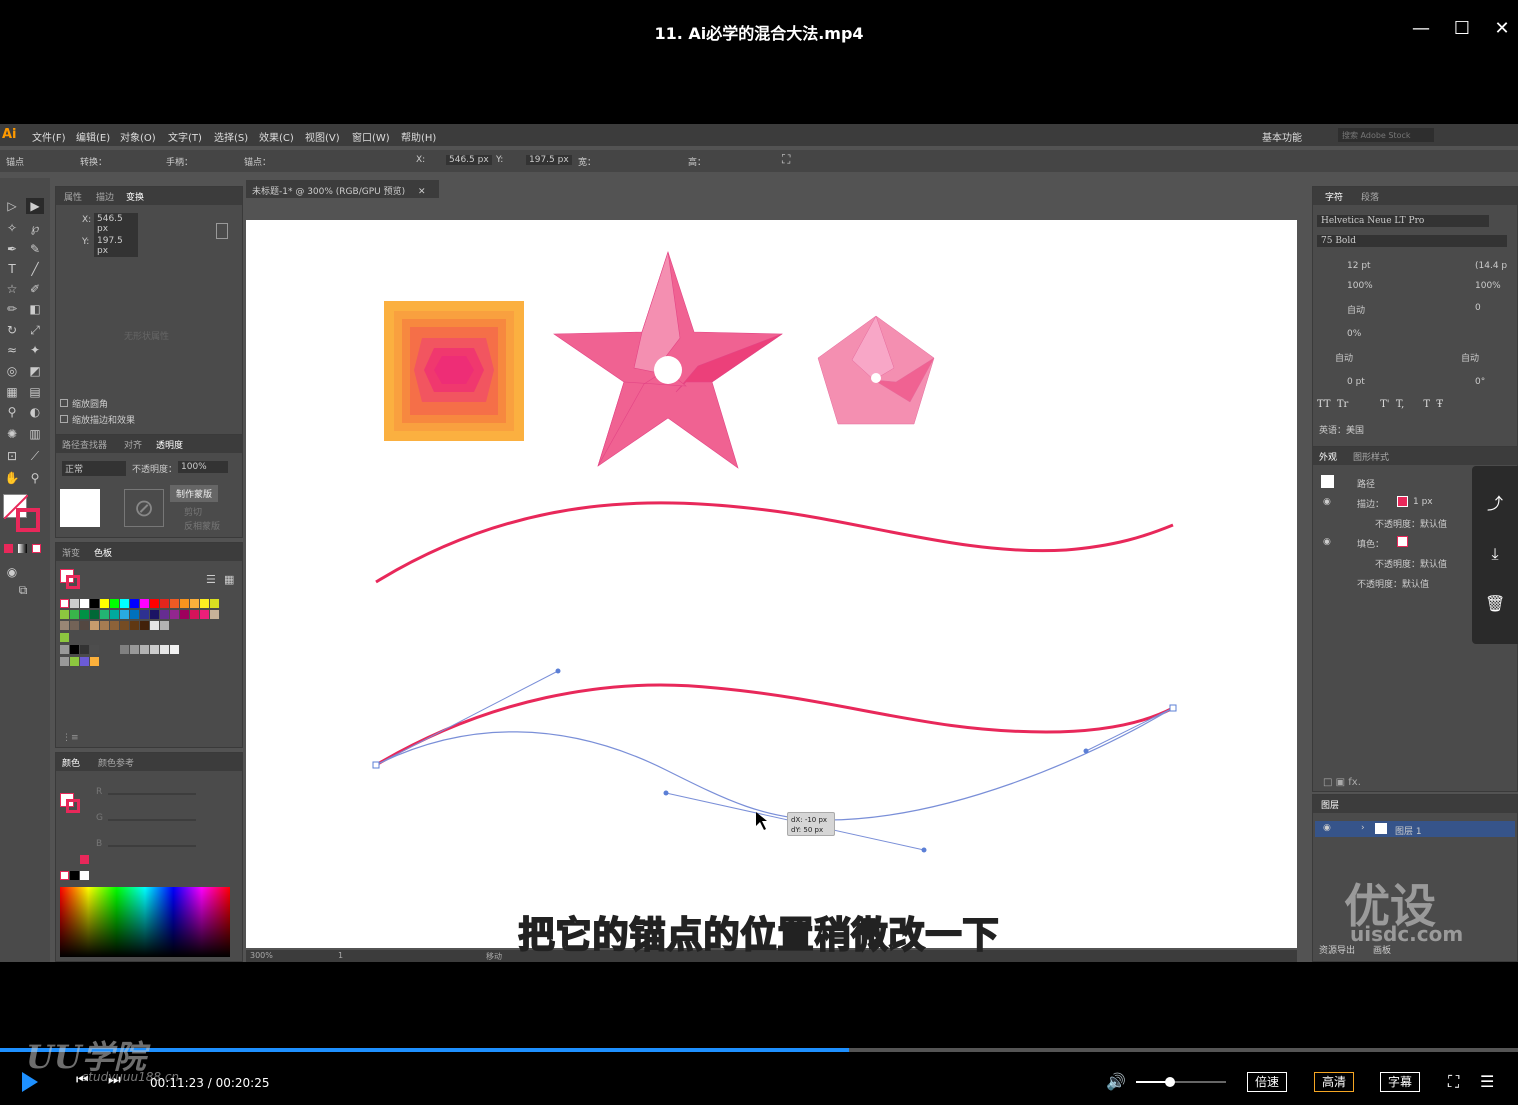  I want to click on swatch-gray2, so click(164, 625).